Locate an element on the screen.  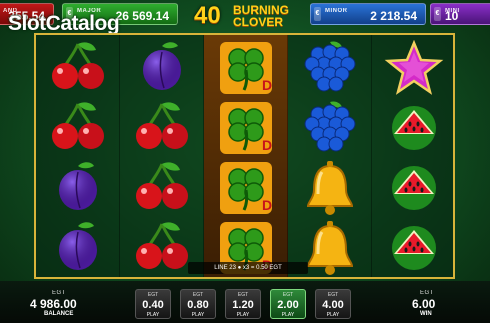
win-line-currency: EGT is located at coordinates (275, 268).